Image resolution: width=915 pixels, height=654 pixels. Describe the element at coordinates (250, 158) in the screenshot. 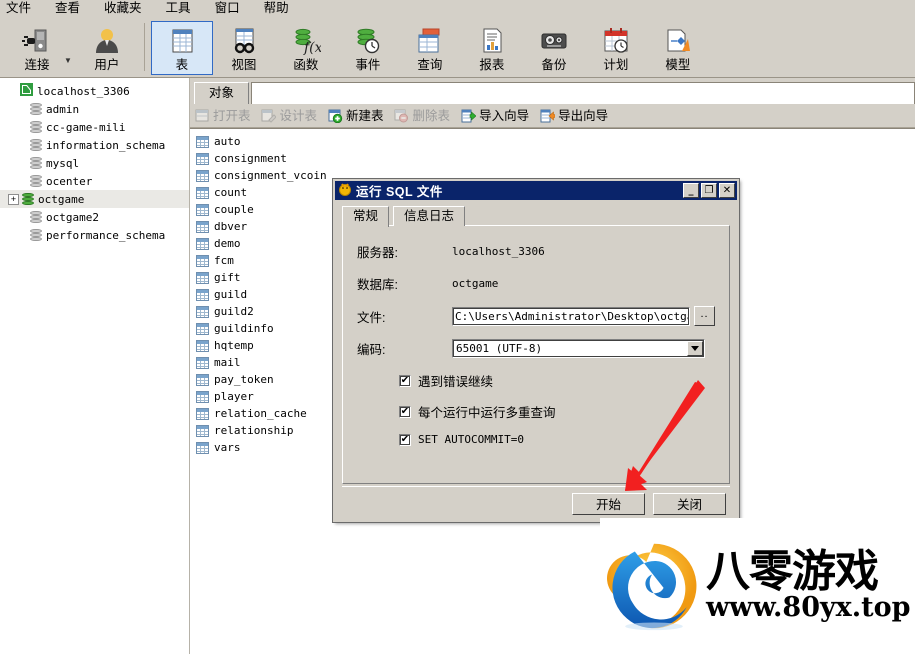

I see `table-name: consignment` at that location.